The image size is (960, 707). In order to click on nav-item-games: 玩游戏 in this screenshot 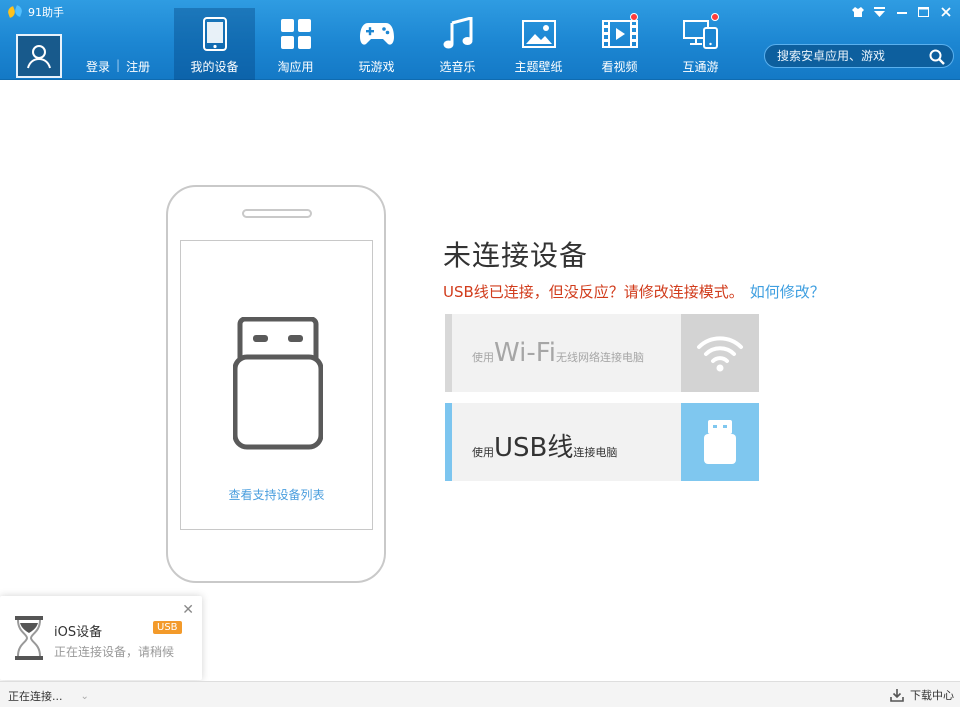, I will do `click(376, 44)`.